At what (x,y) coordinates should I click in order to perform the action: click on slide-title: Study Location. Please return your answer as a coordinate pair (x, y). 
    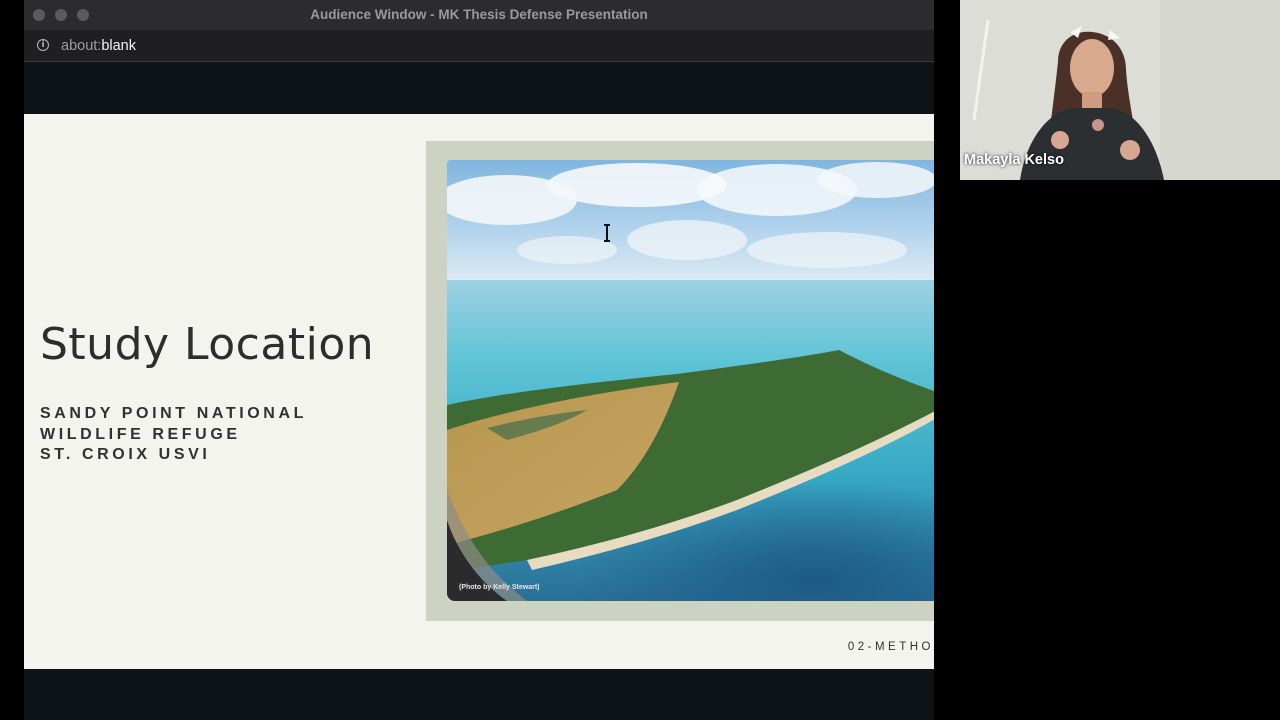
    Looking at the image, I should click on (207, 344).